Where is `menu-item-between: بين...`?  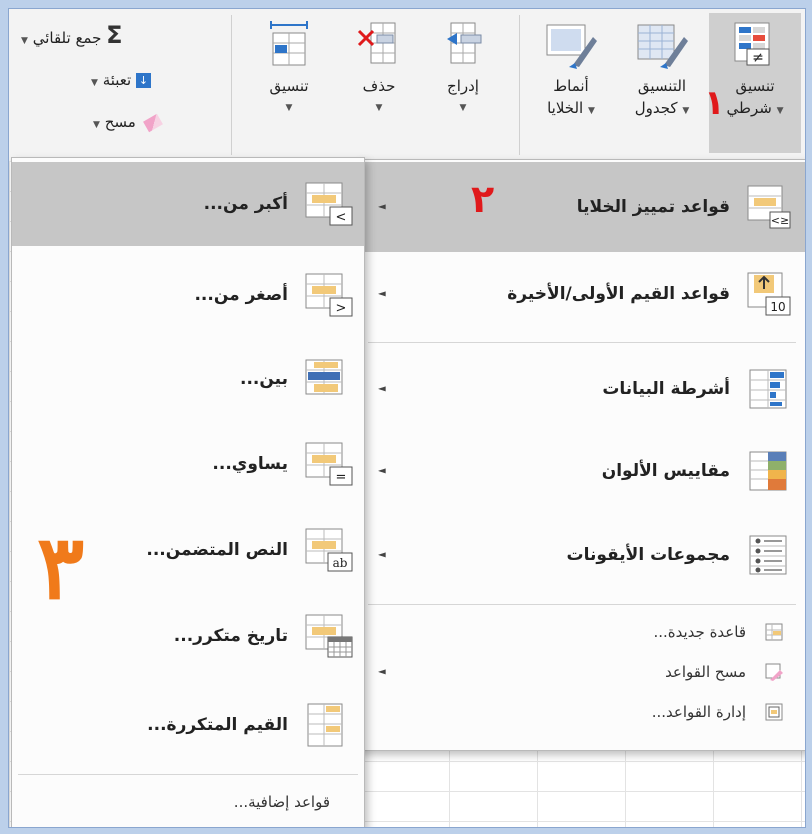
menu-item-between: بين... is located at coordinates (188, 379).